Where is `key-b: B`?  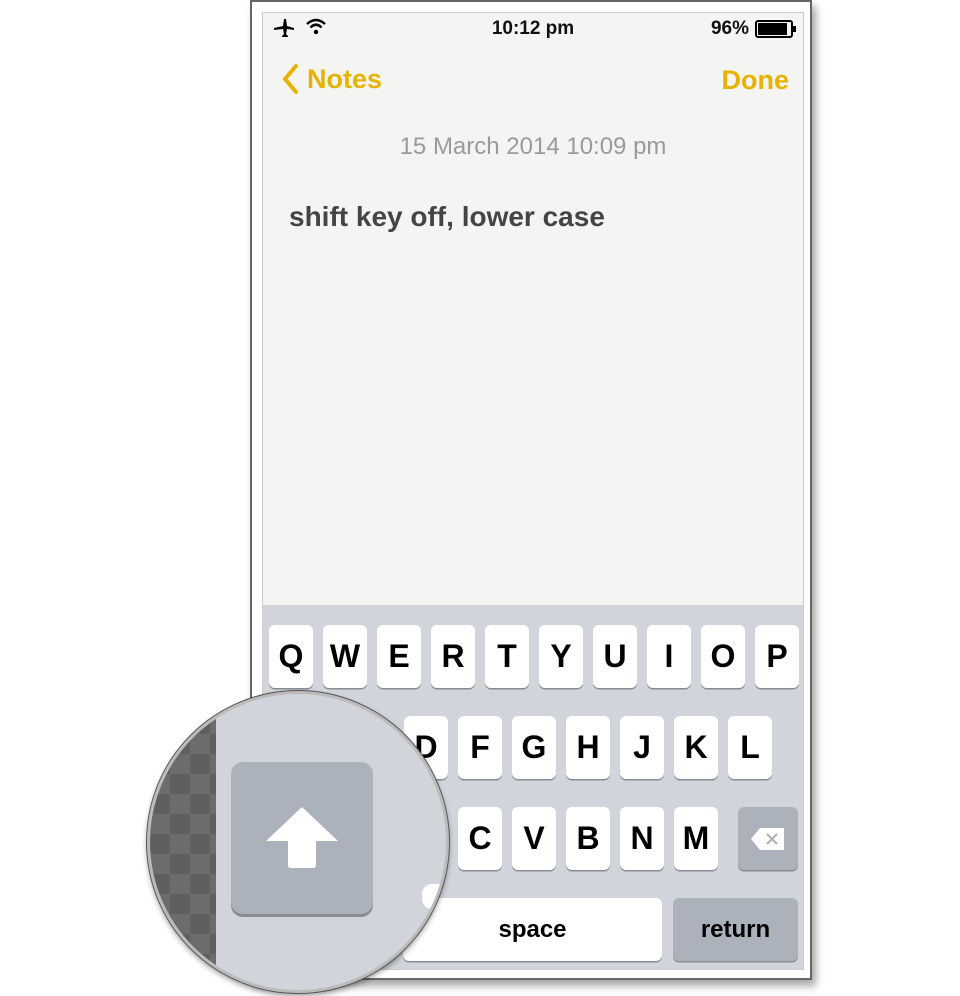
key-b: B is located at coordinates (588, 838).